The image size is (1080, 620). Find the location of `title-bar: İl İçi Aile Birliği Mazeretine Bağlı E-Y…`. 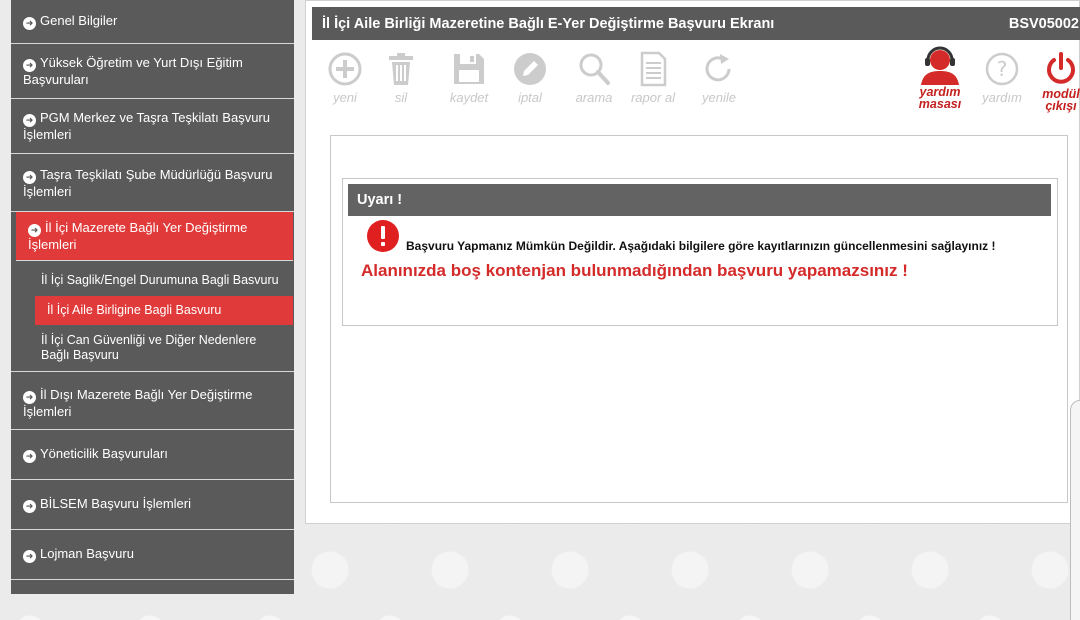

title-bar: İl İçi Aile Birliği Mazeretine Bağlı E-Y… is located at coordinates (696, 23).